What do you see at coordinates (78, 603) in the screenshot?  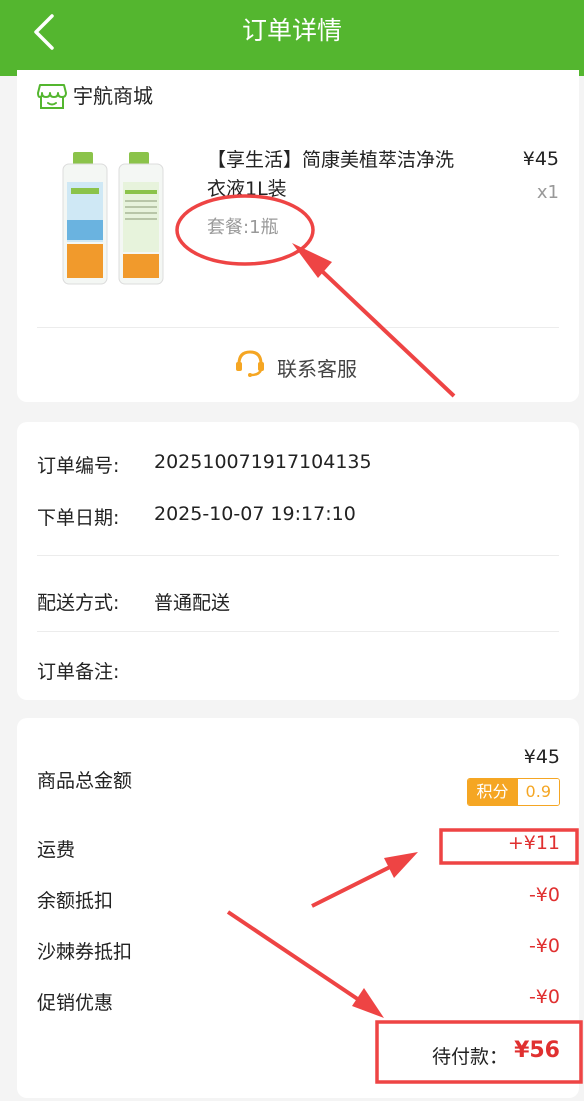 I see `delivery-label: 配送方式:` at bounding box center [78, 603].